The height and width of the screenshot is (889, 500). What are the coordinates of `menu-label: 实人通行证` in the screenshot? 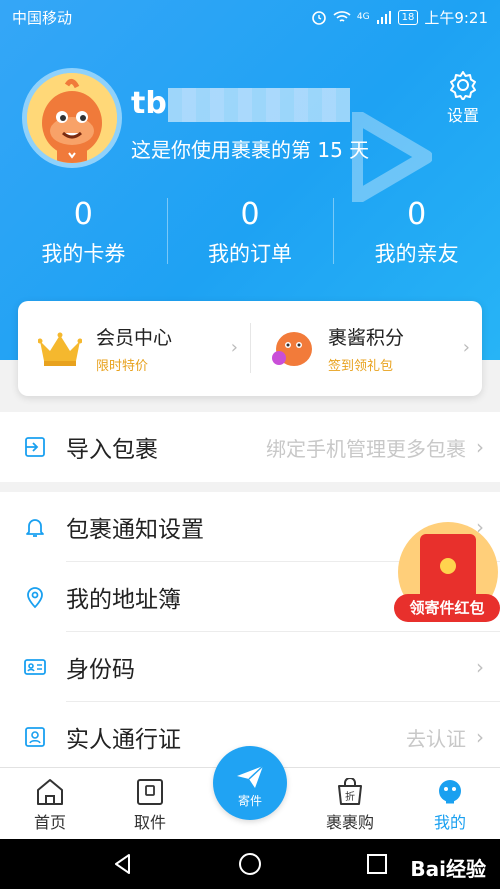 It's located at (123, 740).